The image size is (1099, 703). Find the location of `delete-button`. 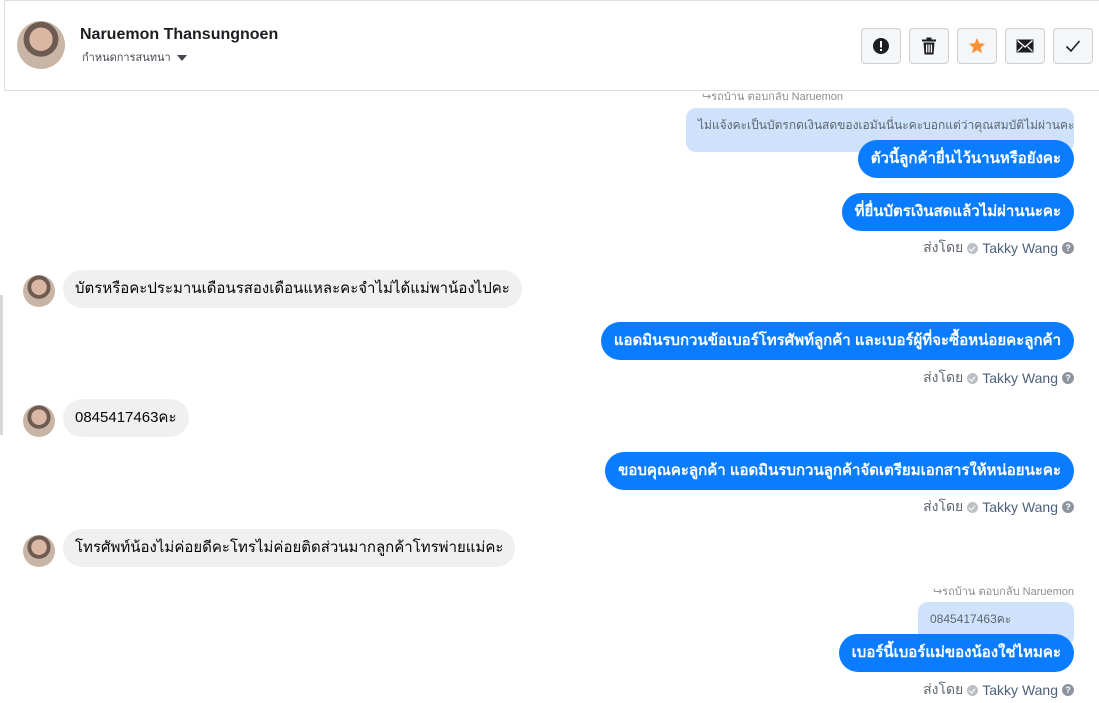

delete-button is located at coordinates (929, 46).